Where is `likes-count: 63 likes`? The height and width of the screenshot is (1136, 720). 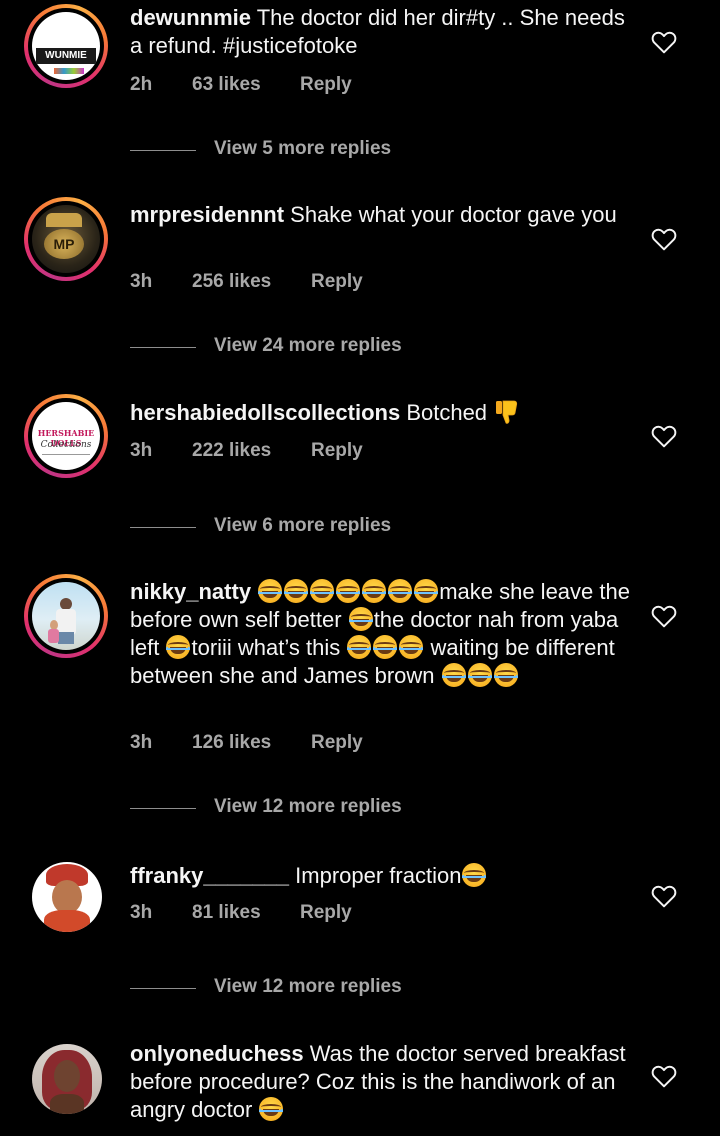
likes-count: 63 likes is located at coordinates (226, 85).